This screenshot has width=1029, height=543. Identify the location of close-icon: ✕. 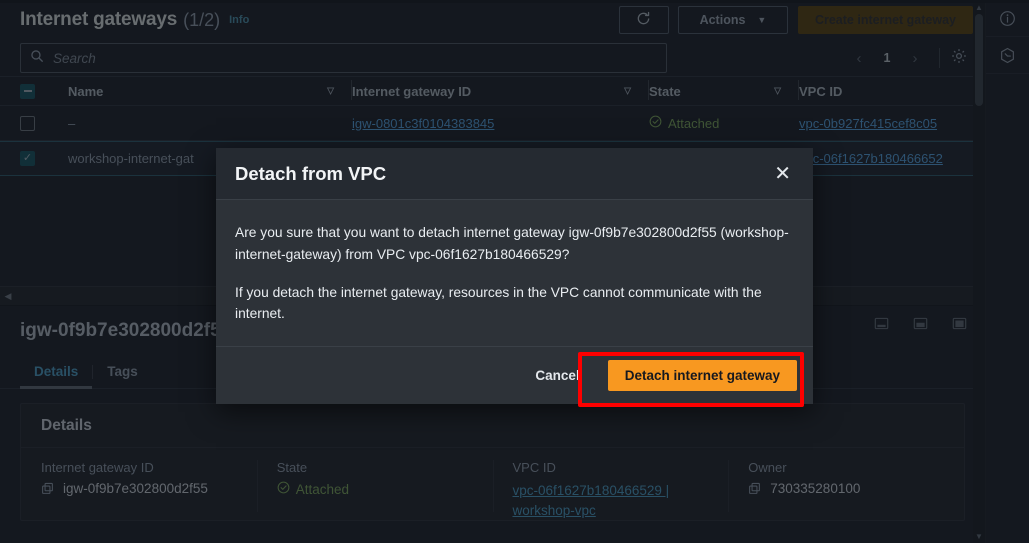
(782, 174).